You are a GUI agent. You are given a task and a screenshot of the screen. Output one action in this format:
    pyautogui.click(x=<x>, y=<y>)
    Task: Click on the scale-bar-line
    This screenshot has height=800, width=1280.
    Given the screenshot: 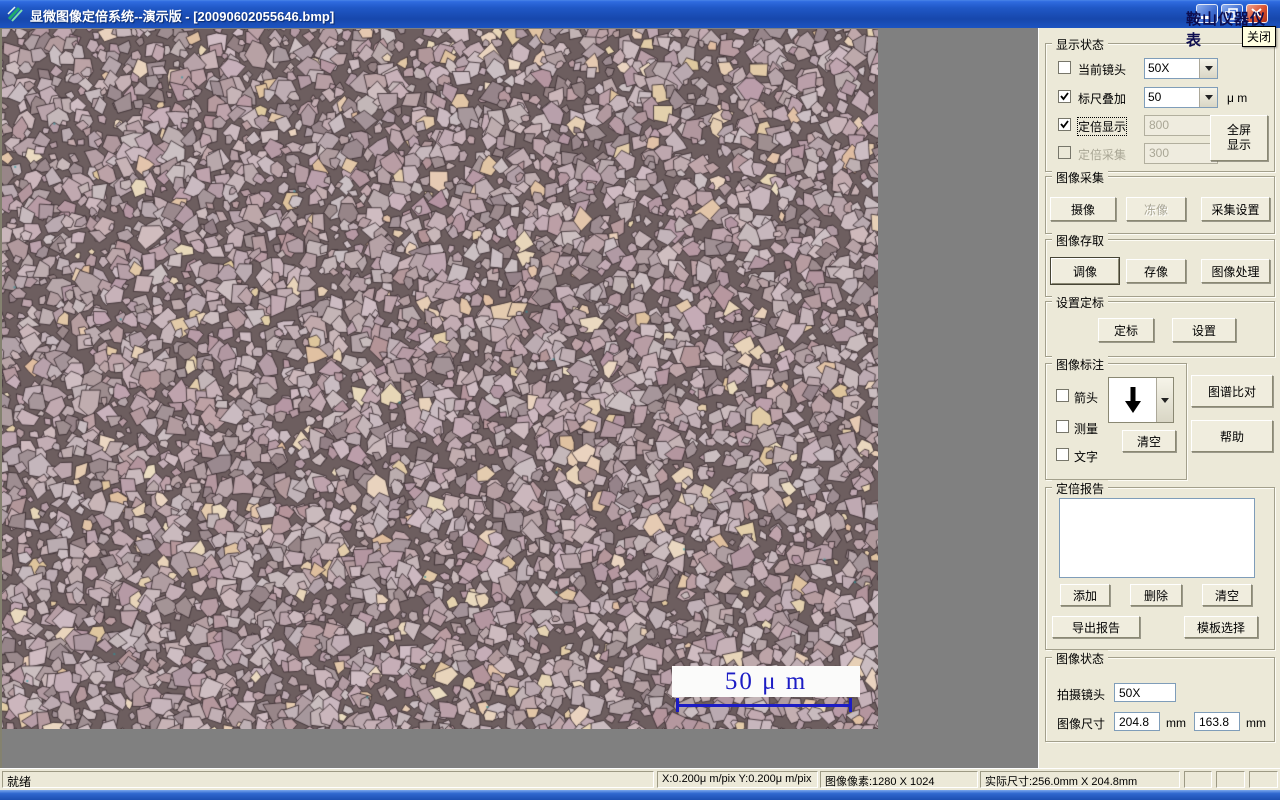 What is the action you would take?
    pyautogui.click(x=764, y=705)
    